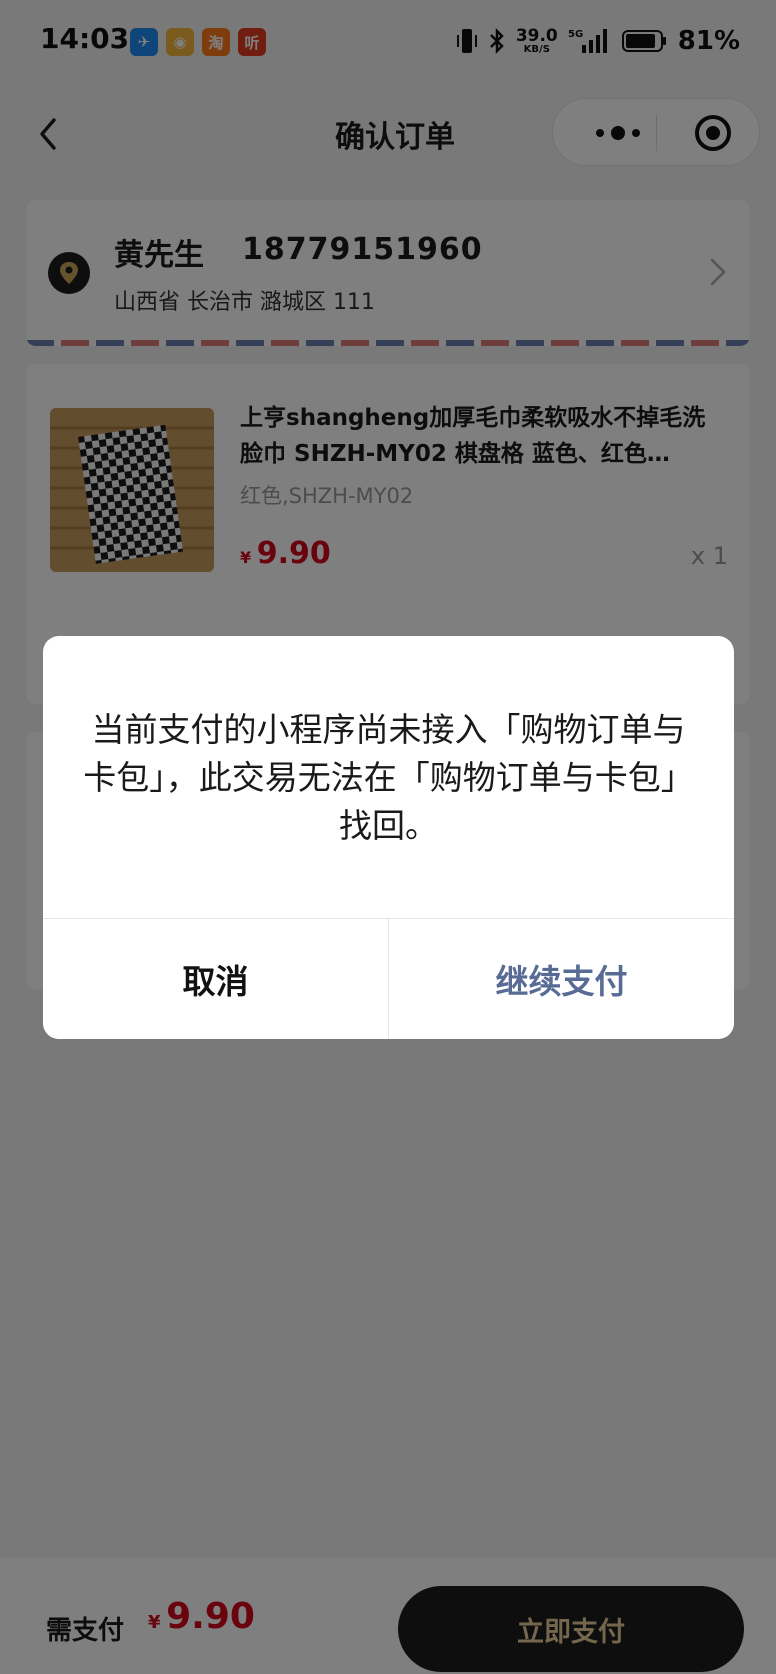 This screenshot has height=1674, width=776. I want to click on continue-payment-button: 继续支付, so click(561, 979).